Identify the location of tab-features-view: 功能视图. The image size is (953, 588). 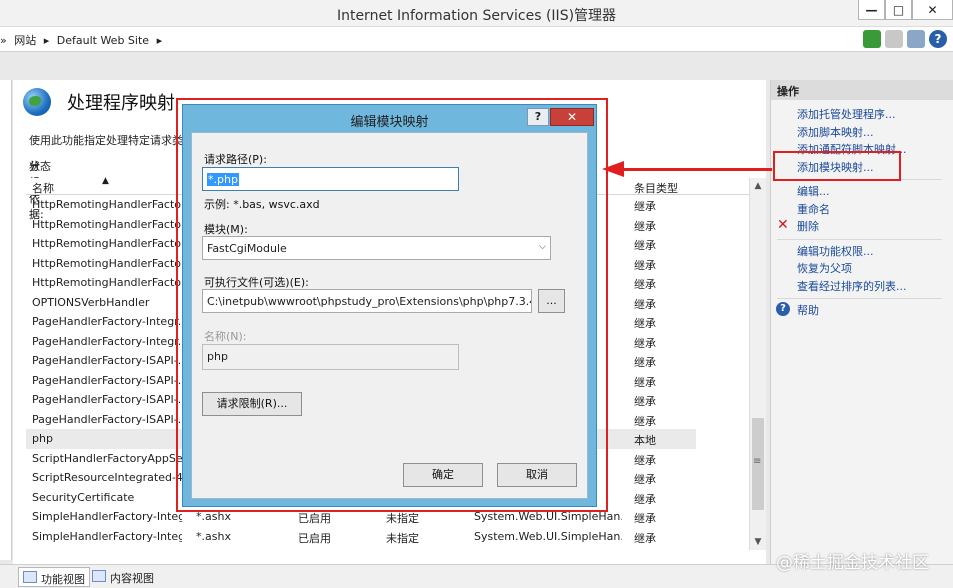
(54, 577).